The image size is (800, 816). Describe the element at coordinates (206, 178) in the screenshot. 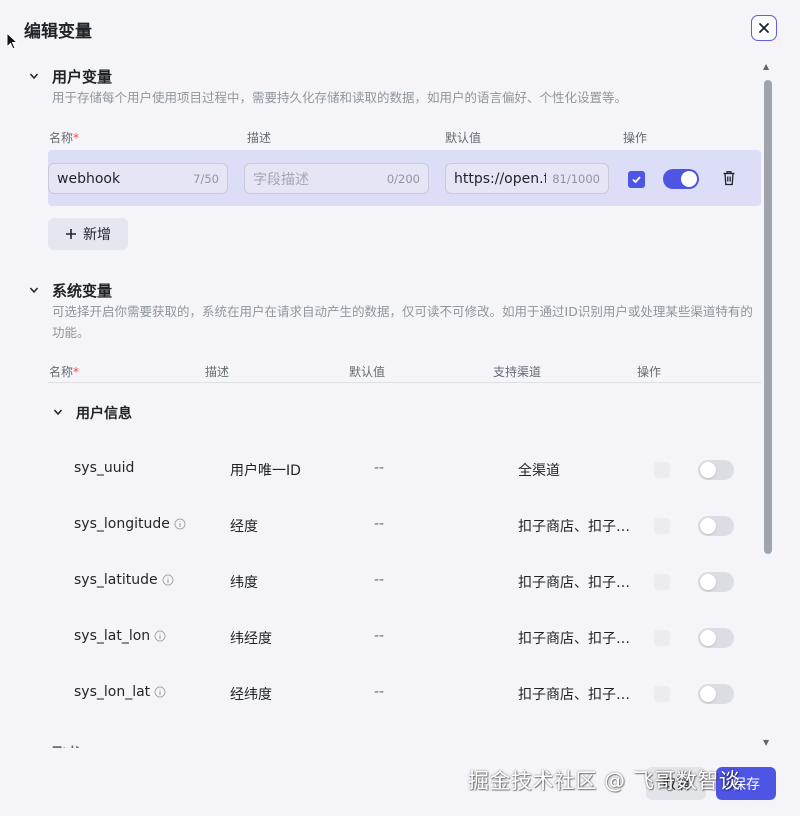

I see `name-char-count: 7/50` at that location.